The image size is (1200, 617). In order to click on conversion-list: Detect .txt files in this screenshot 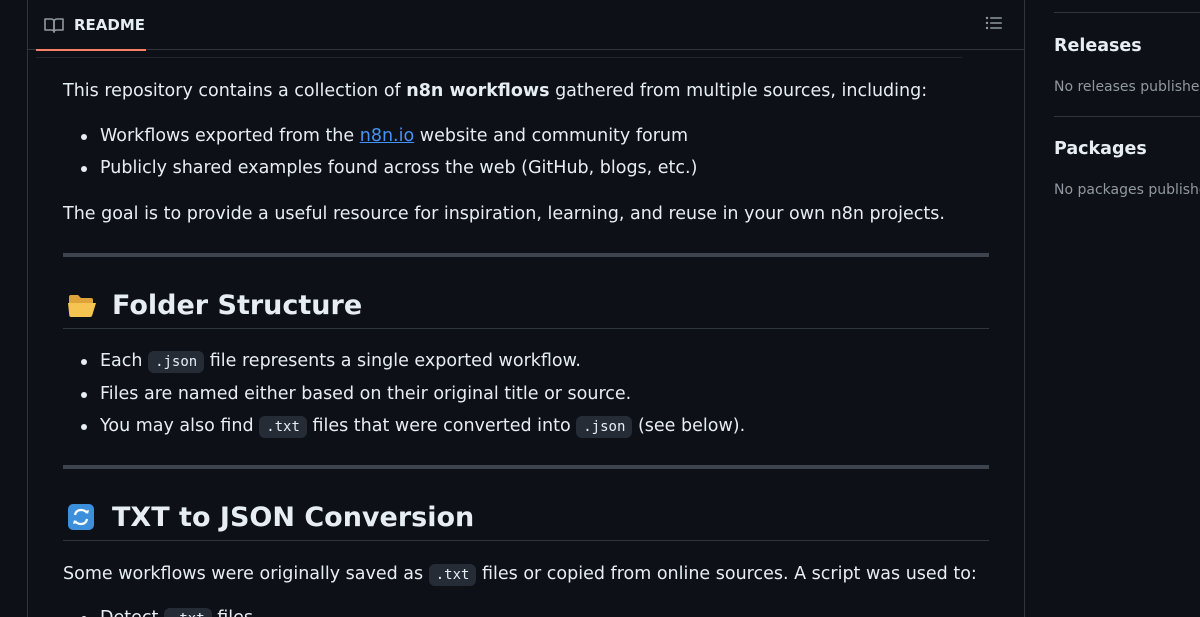, I will do `click(528, 611)`.